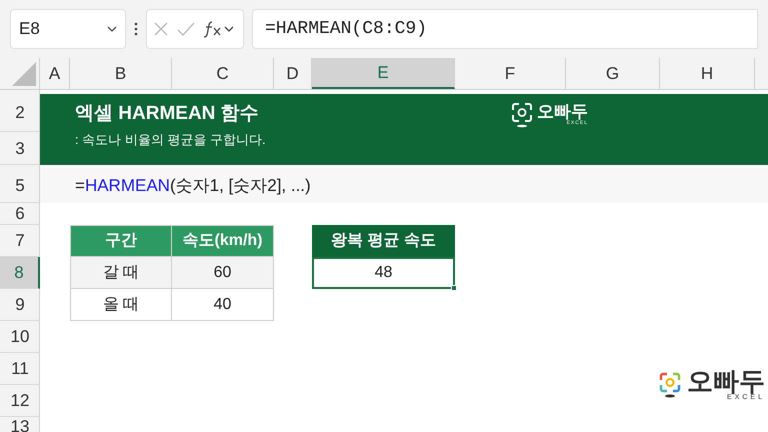  What do you see at coordinates (505, 29) in the screenshot?
I see `formula-bar: =HARMEAN(C8:C9)` at bounding box center [505, 29].